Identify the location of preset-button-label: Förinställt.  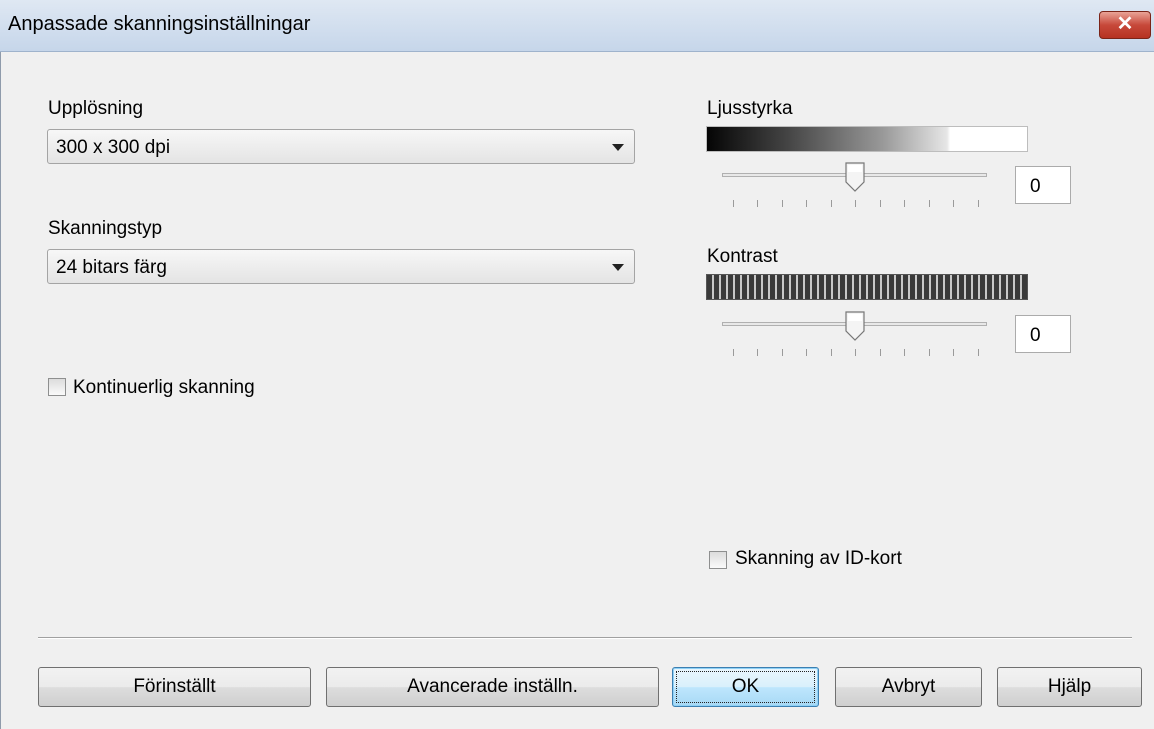
(174, 686).